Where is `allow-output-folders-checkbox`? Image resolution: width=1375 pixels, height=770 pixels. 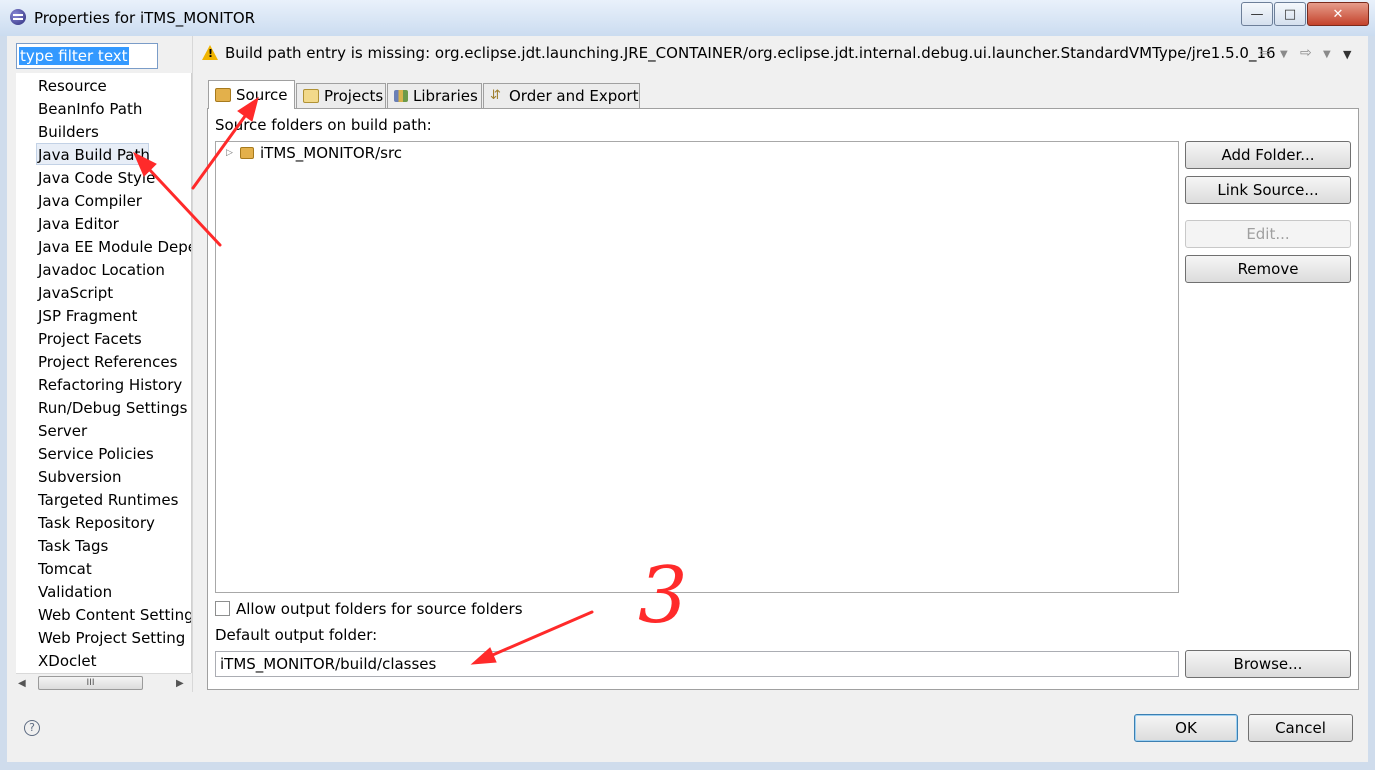 allow-output-folders-checkbox is located at coordinates (222, 608).